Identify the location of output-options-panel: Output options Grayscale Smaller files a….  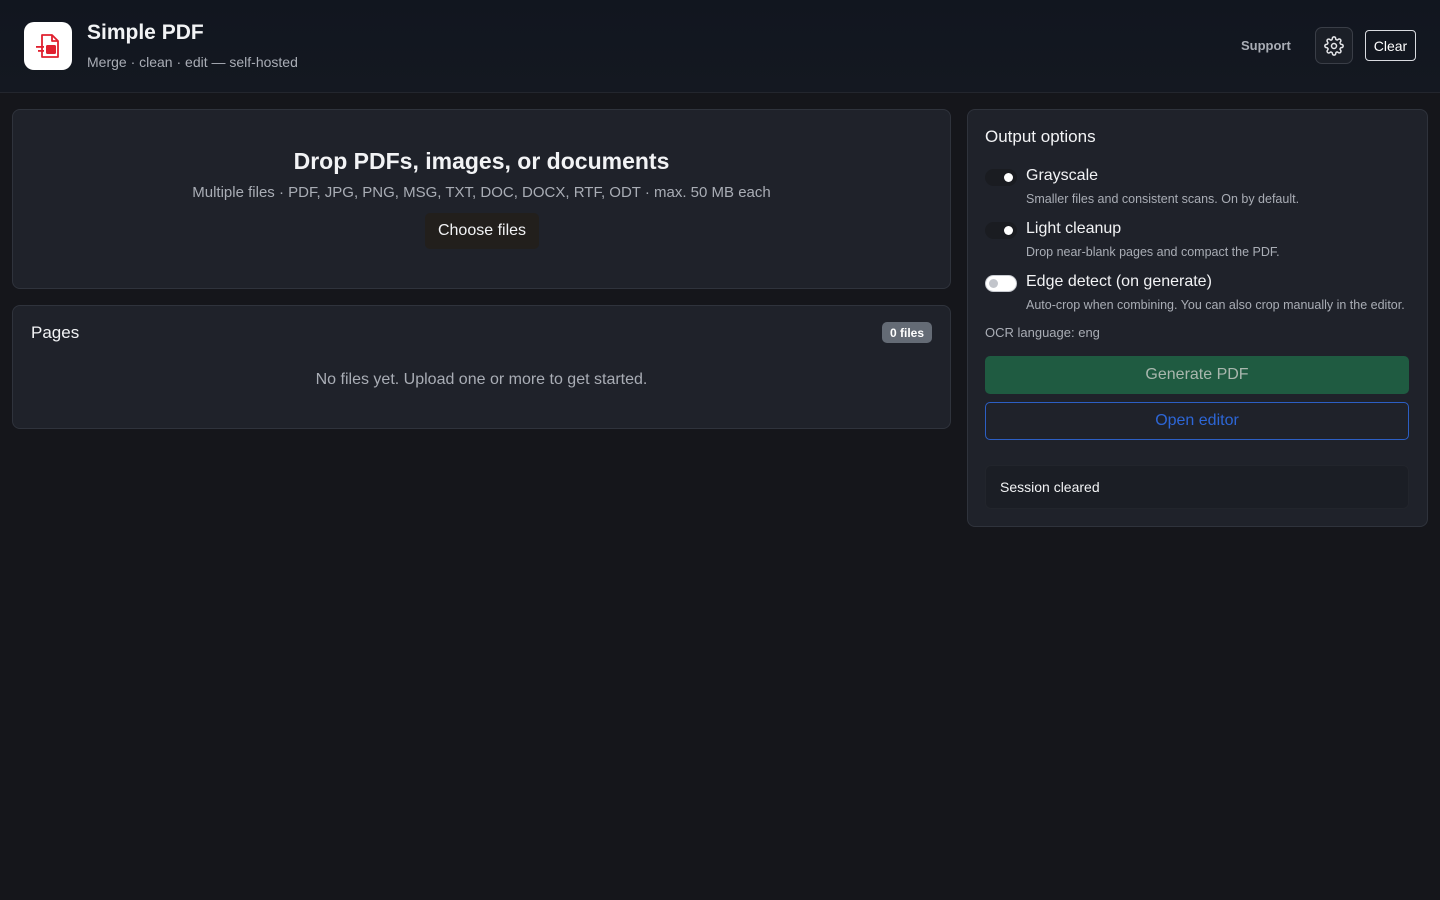
(1197, 318).